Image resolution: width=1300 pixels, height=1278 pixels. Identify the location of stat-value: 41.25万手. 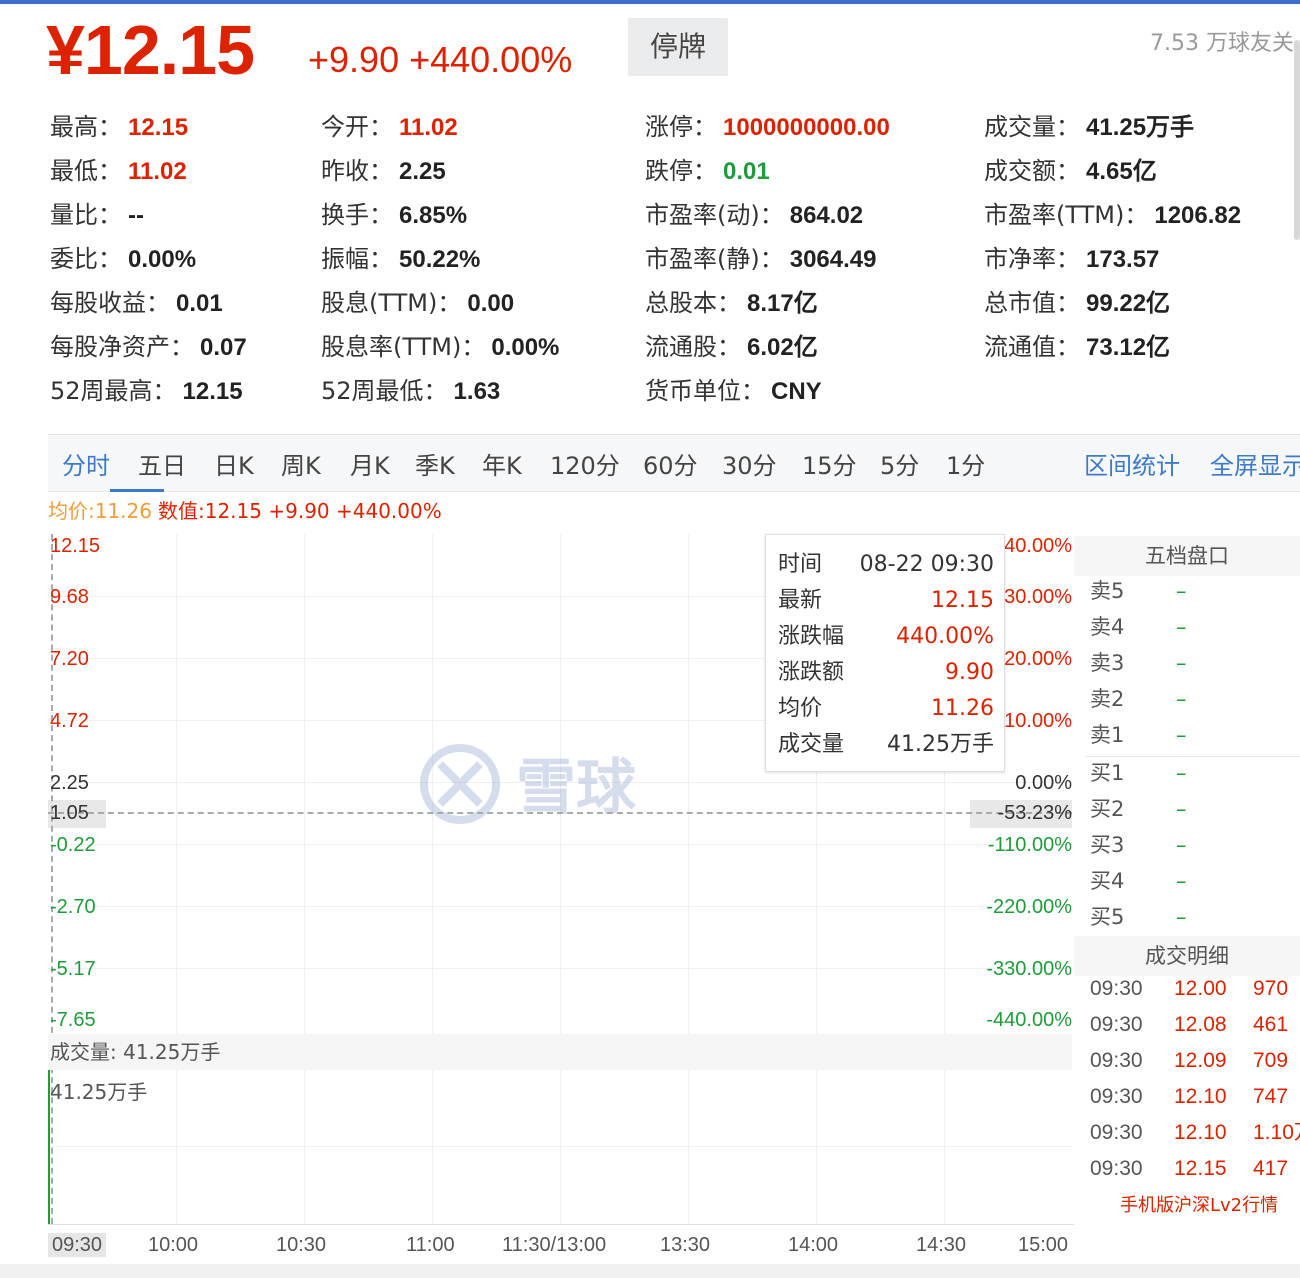
(1140, 127).